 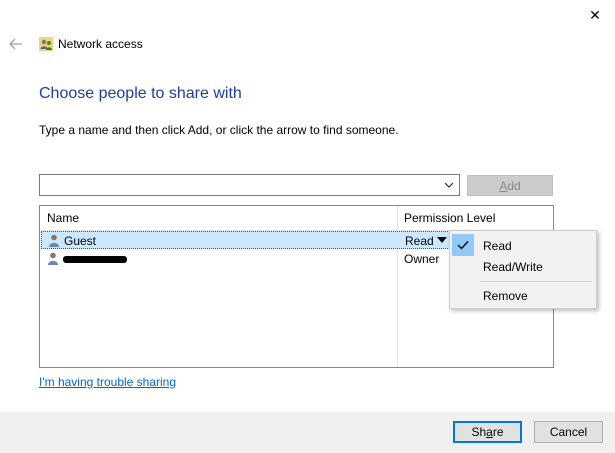 What do you see at coordinates (63, 218) in the screenshot?
I see `column-header-name: Name` at bounding box center [63, 218].